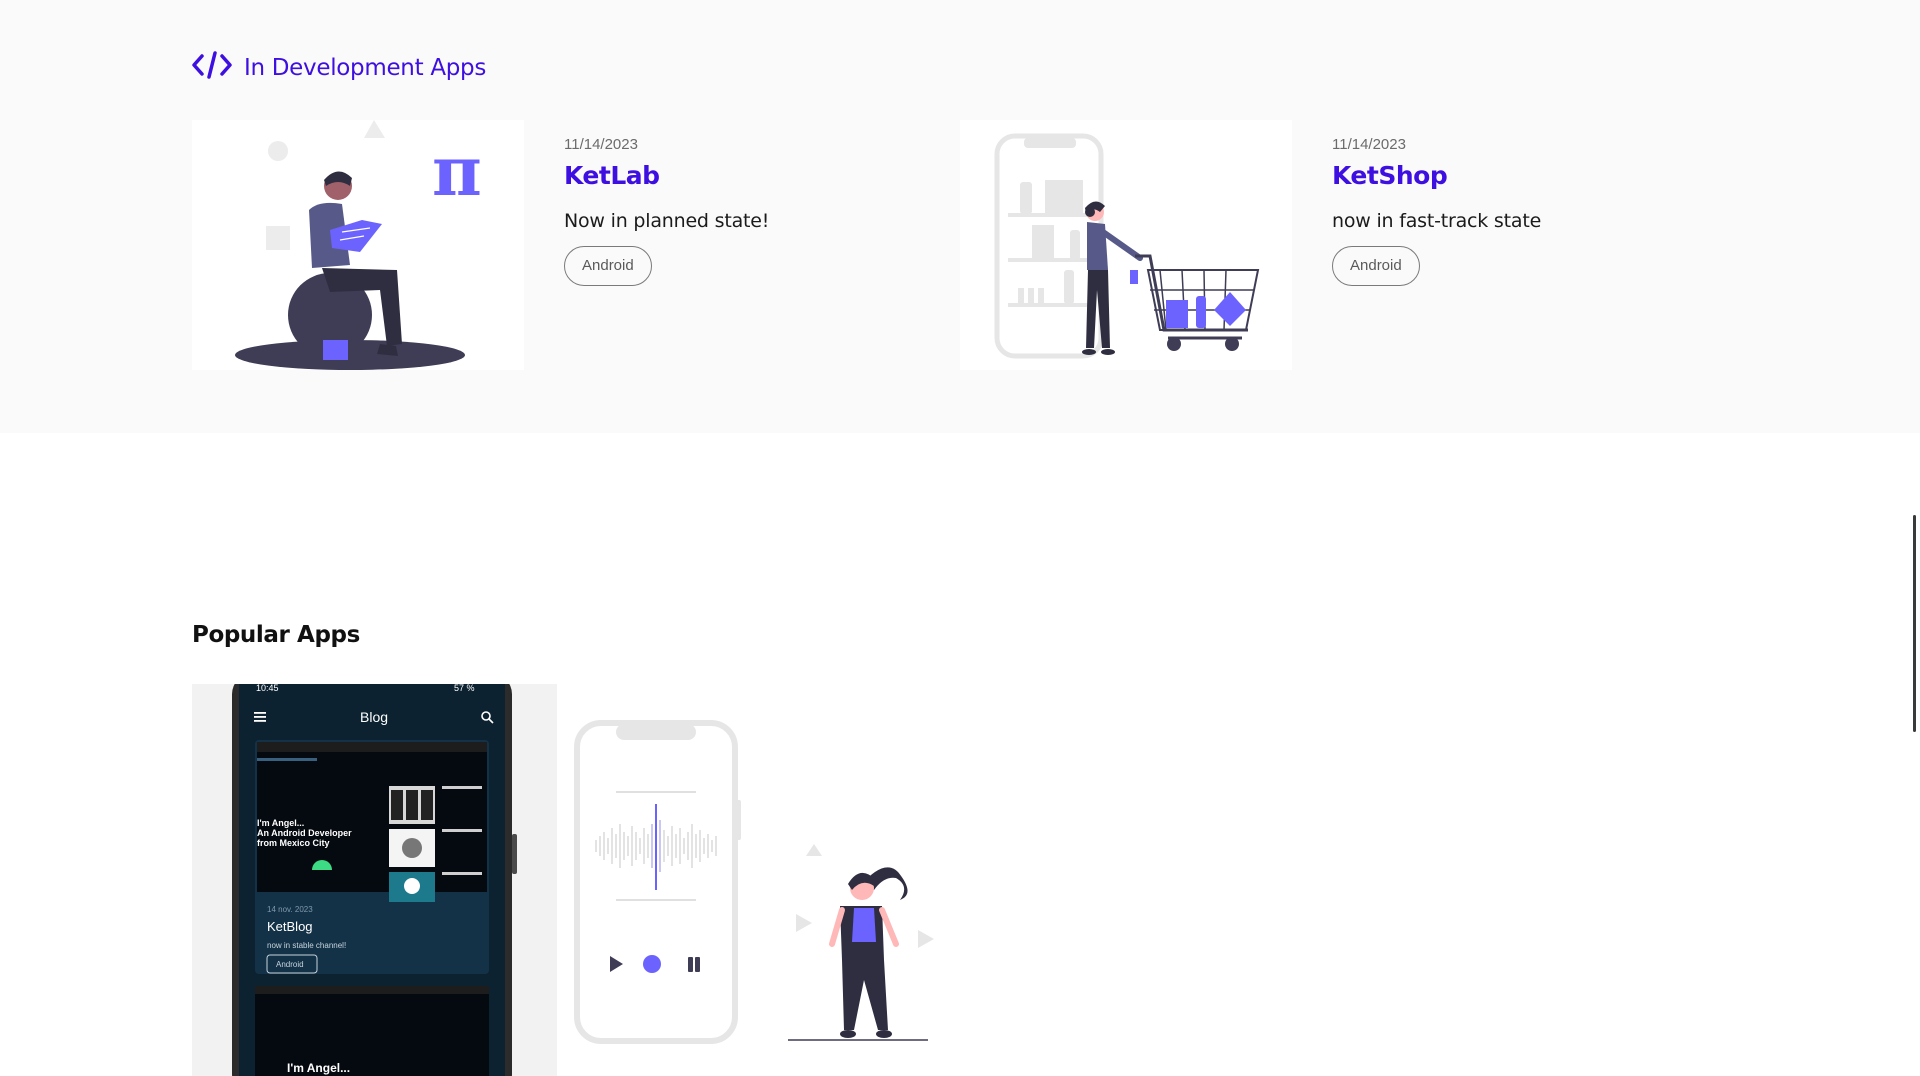 The height and width of the screenshot is (1076, 1920). I want to click on audio-player-illustration, so click(658, 882).